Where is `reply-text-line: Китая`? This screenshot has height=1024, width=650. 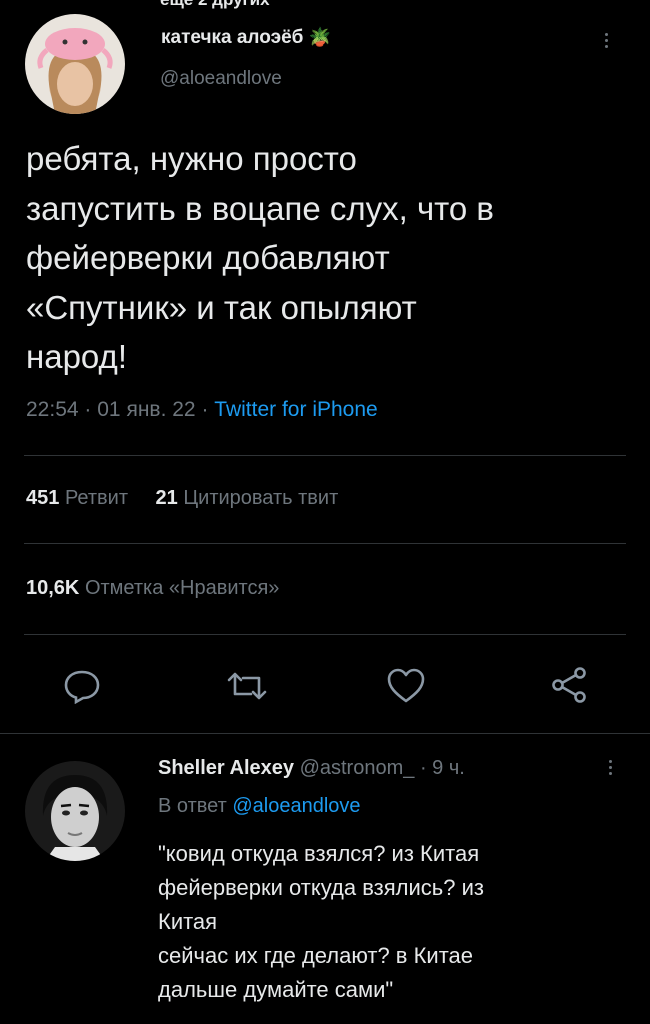 reply-text-line: Китая is located at coordinates (188, 921).